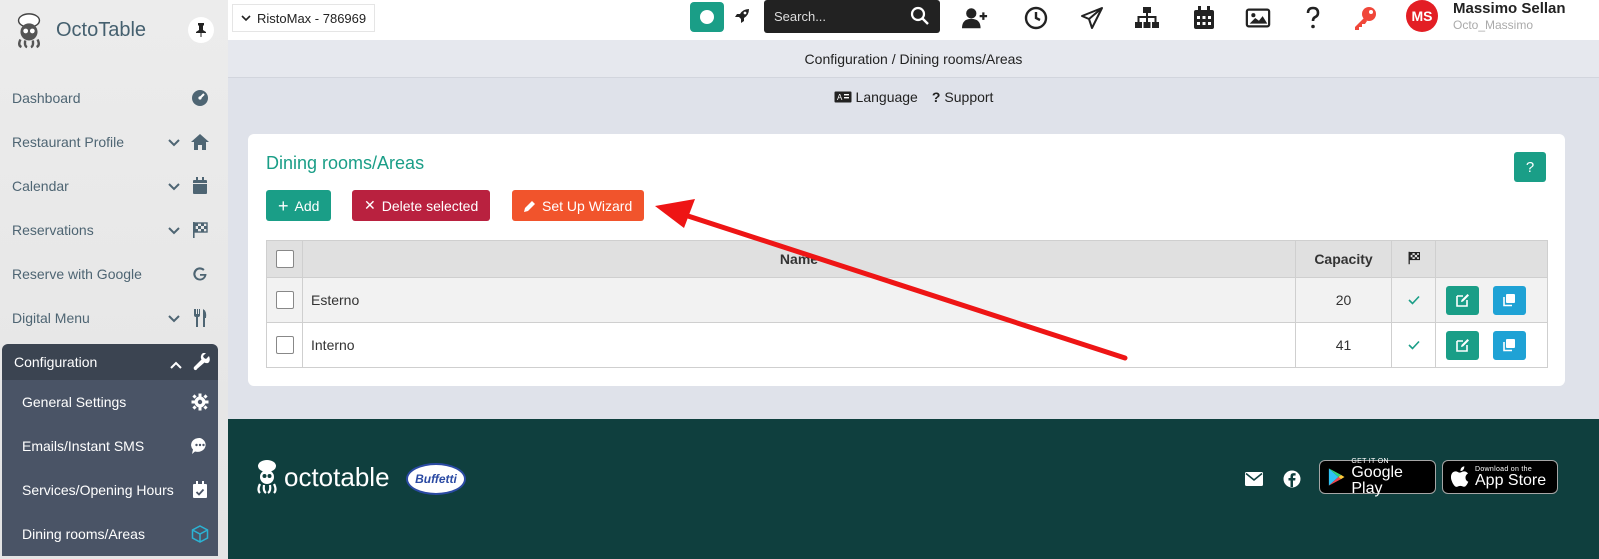  I want to click on select-all-checkbox, so click(284, 259).